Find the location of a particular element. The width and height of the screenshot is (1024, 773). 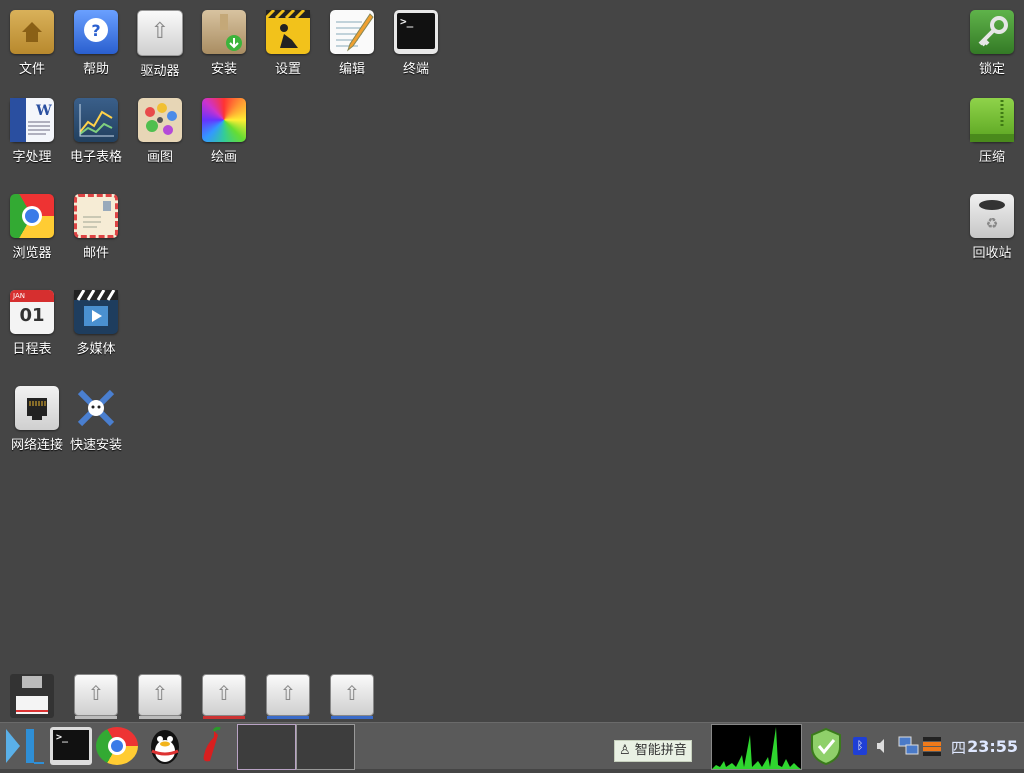

calendar-desktop-icon: JAN 01 日程表 is located at coordinates (32, 323).